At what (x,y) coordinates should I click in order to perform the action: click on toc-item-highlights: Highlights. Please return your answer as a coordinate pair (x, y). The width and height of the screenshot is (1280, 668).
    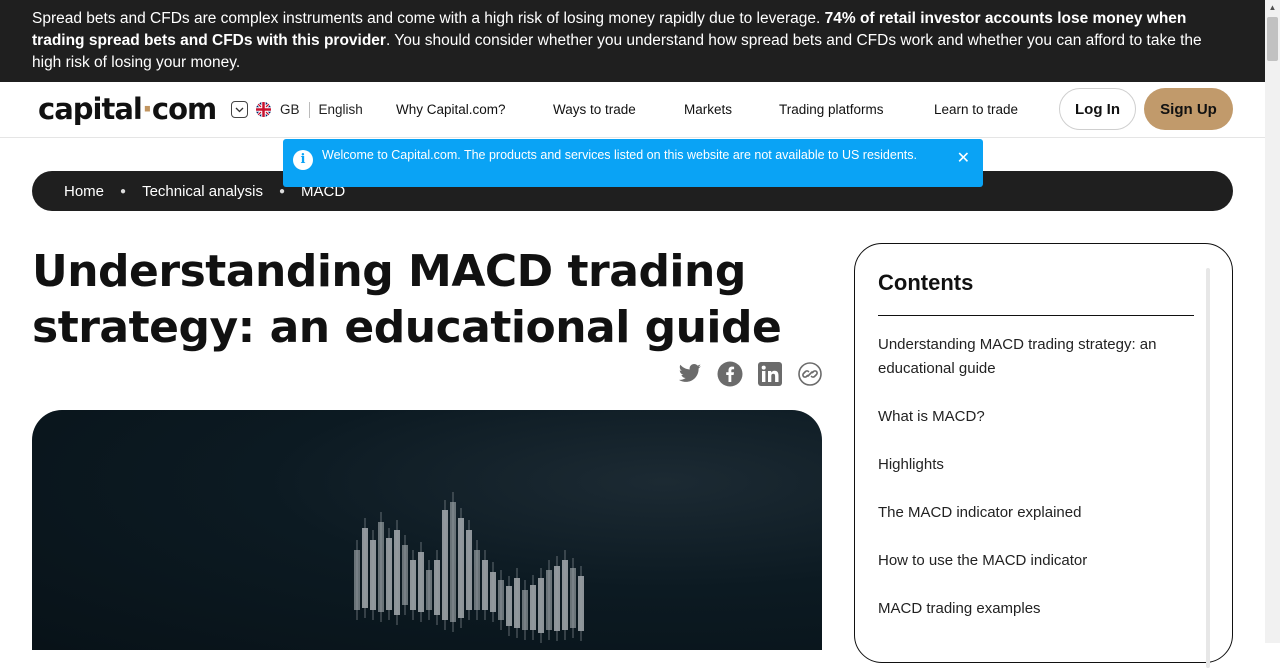
    Looking at the image, I should click on (1038, 465).